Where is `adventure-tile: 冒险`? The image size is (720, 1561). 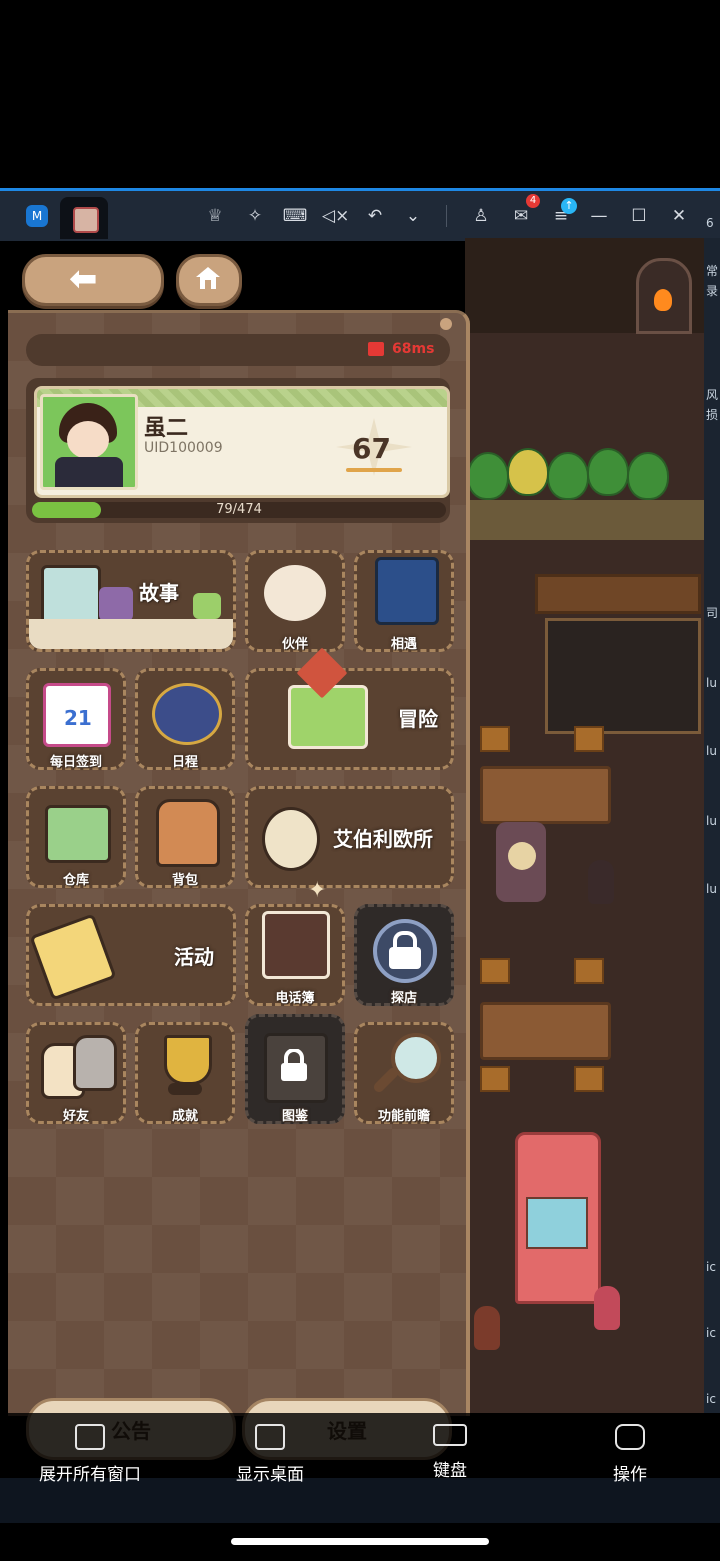
adventure-tile: 冒险 is located at coordinates (349, 708).